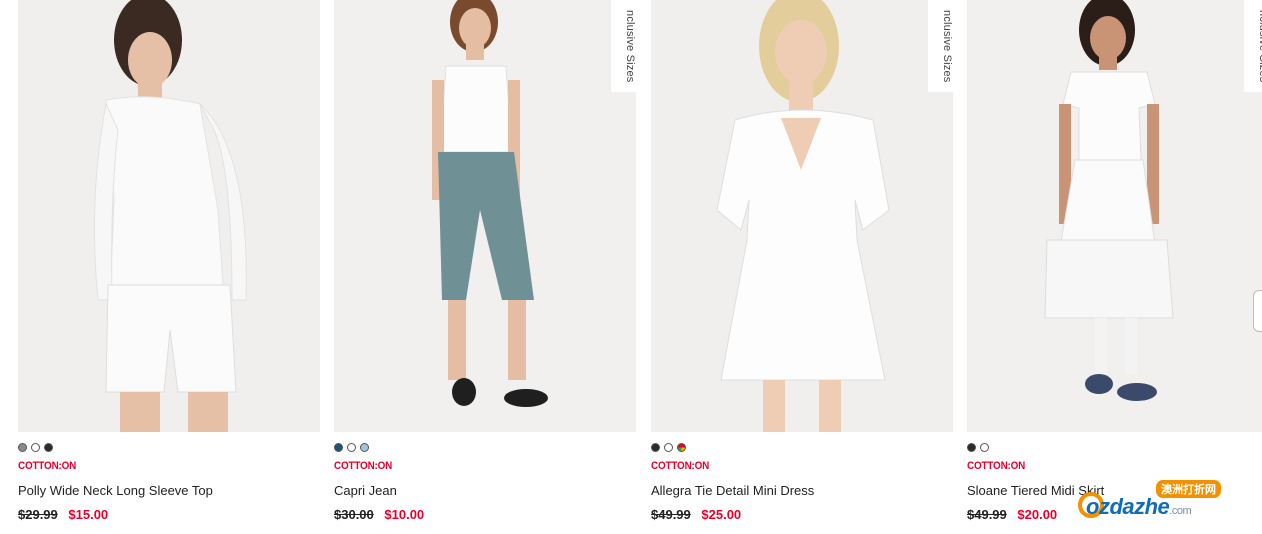 The width and height of the screenshot is (1262, 534). Describe the element at coordinates (88, 514) in the screenshot. I see `sale-price: $15.00` at that location.